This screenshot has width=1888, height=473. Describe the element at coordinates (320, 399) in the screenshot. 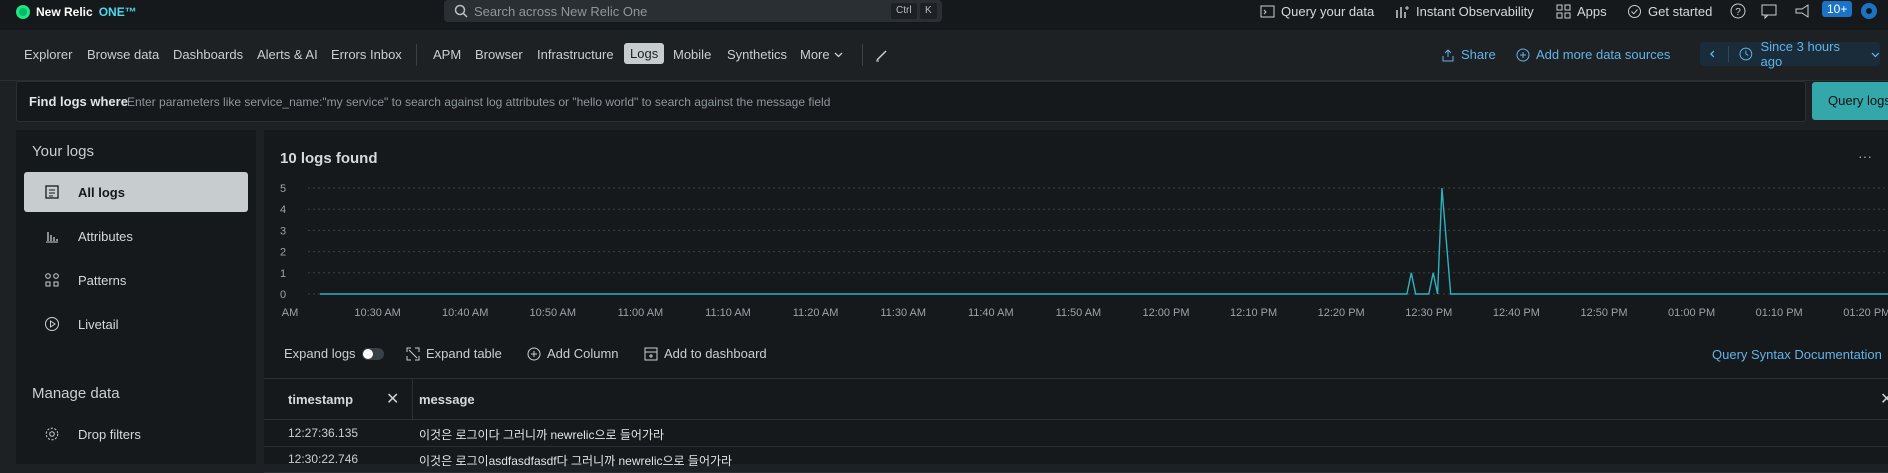

I see `column-header-timestamp: timestamp` at that location.